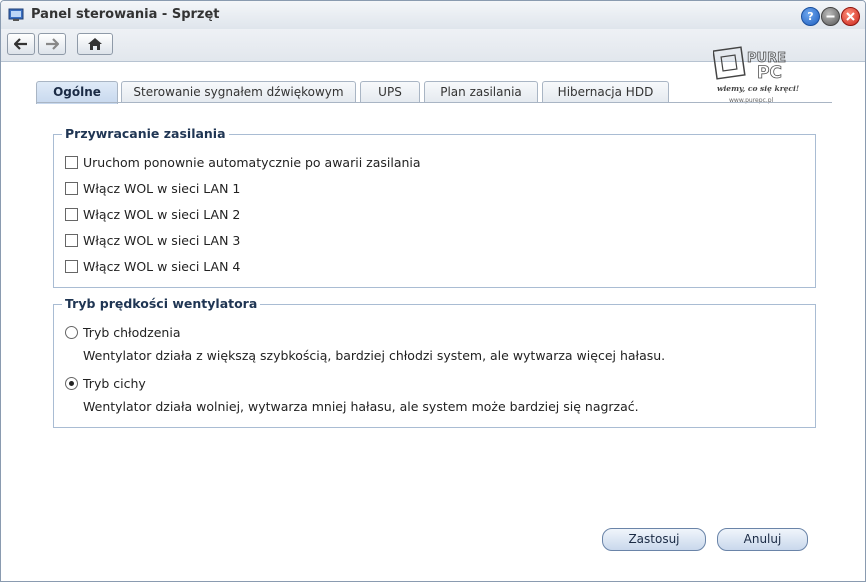 This screenshot has height=582, width=866. I want to click on quiet-mode-radio, so click(71, 383).